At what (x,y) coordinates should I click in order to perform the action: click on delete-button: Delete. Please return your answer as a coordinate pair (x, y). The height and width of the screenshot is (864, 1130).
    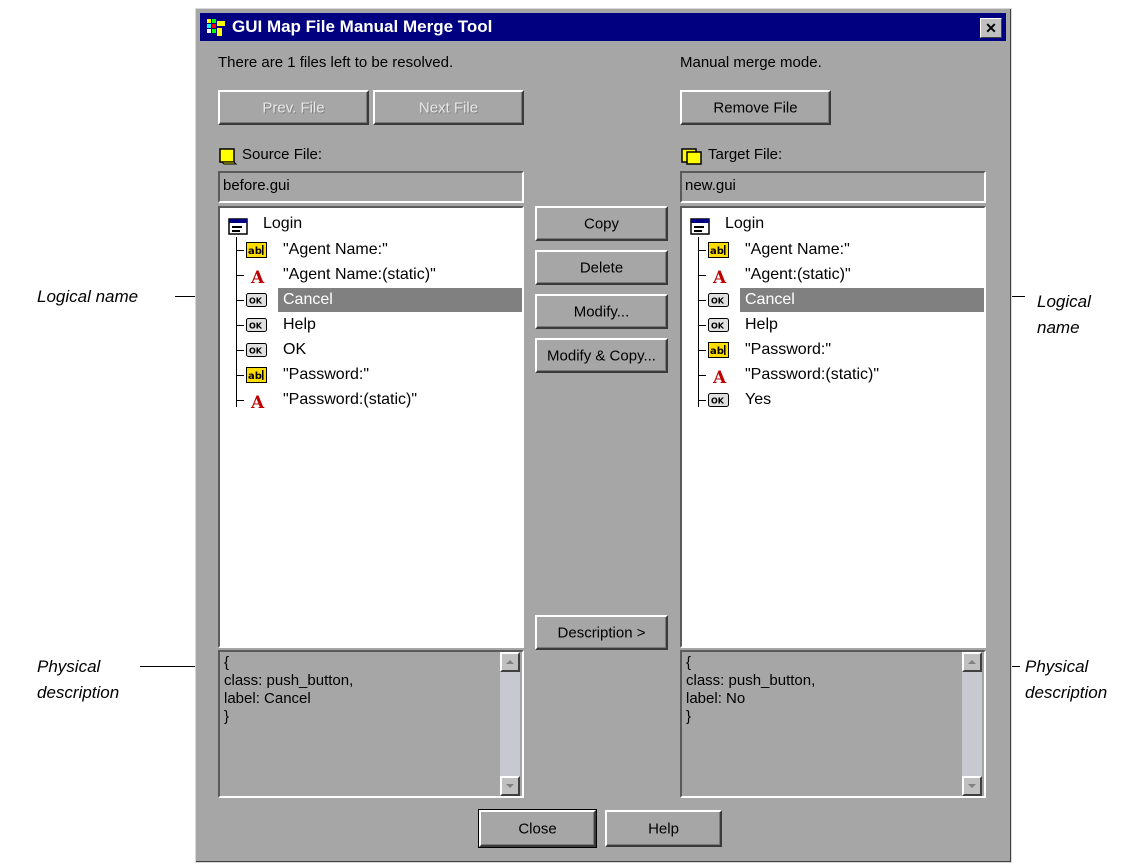
    Looking at the image, I should click on (601, 267).